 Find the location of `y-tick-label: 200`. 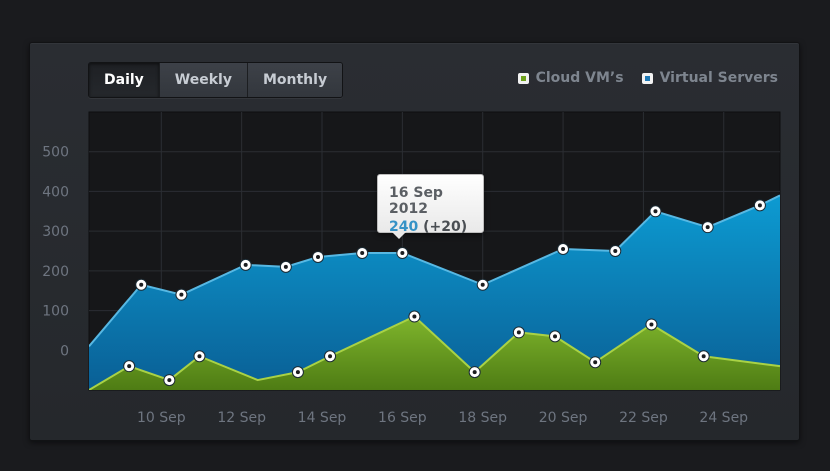

y-tick-label: 200 is located at coordinates (55, 272).